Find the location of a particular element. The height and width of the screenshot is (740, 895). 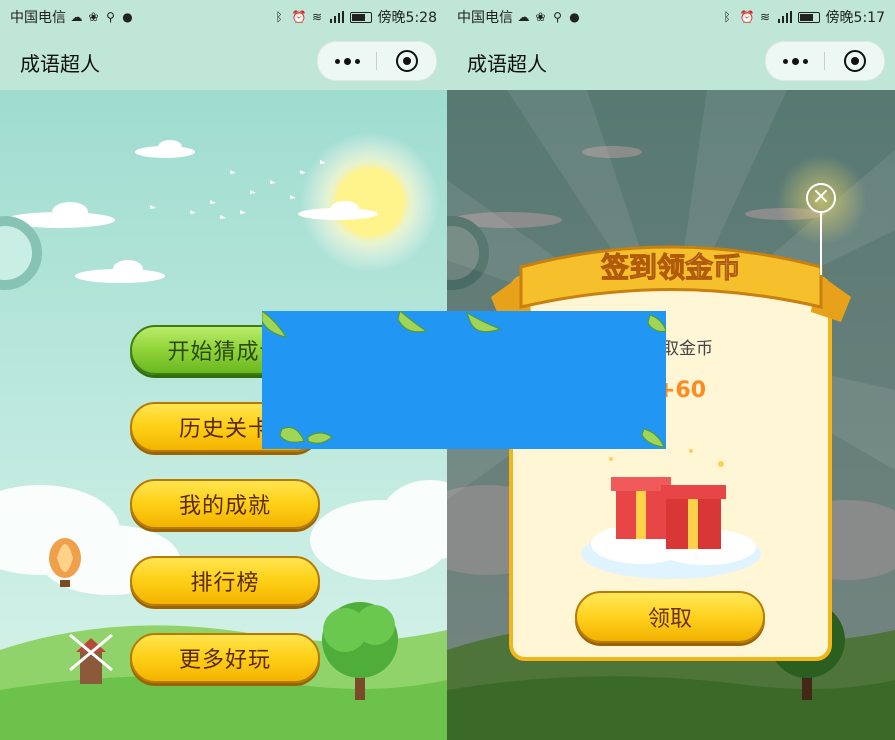

leaf-decoration is located at coordinates (464, 379).